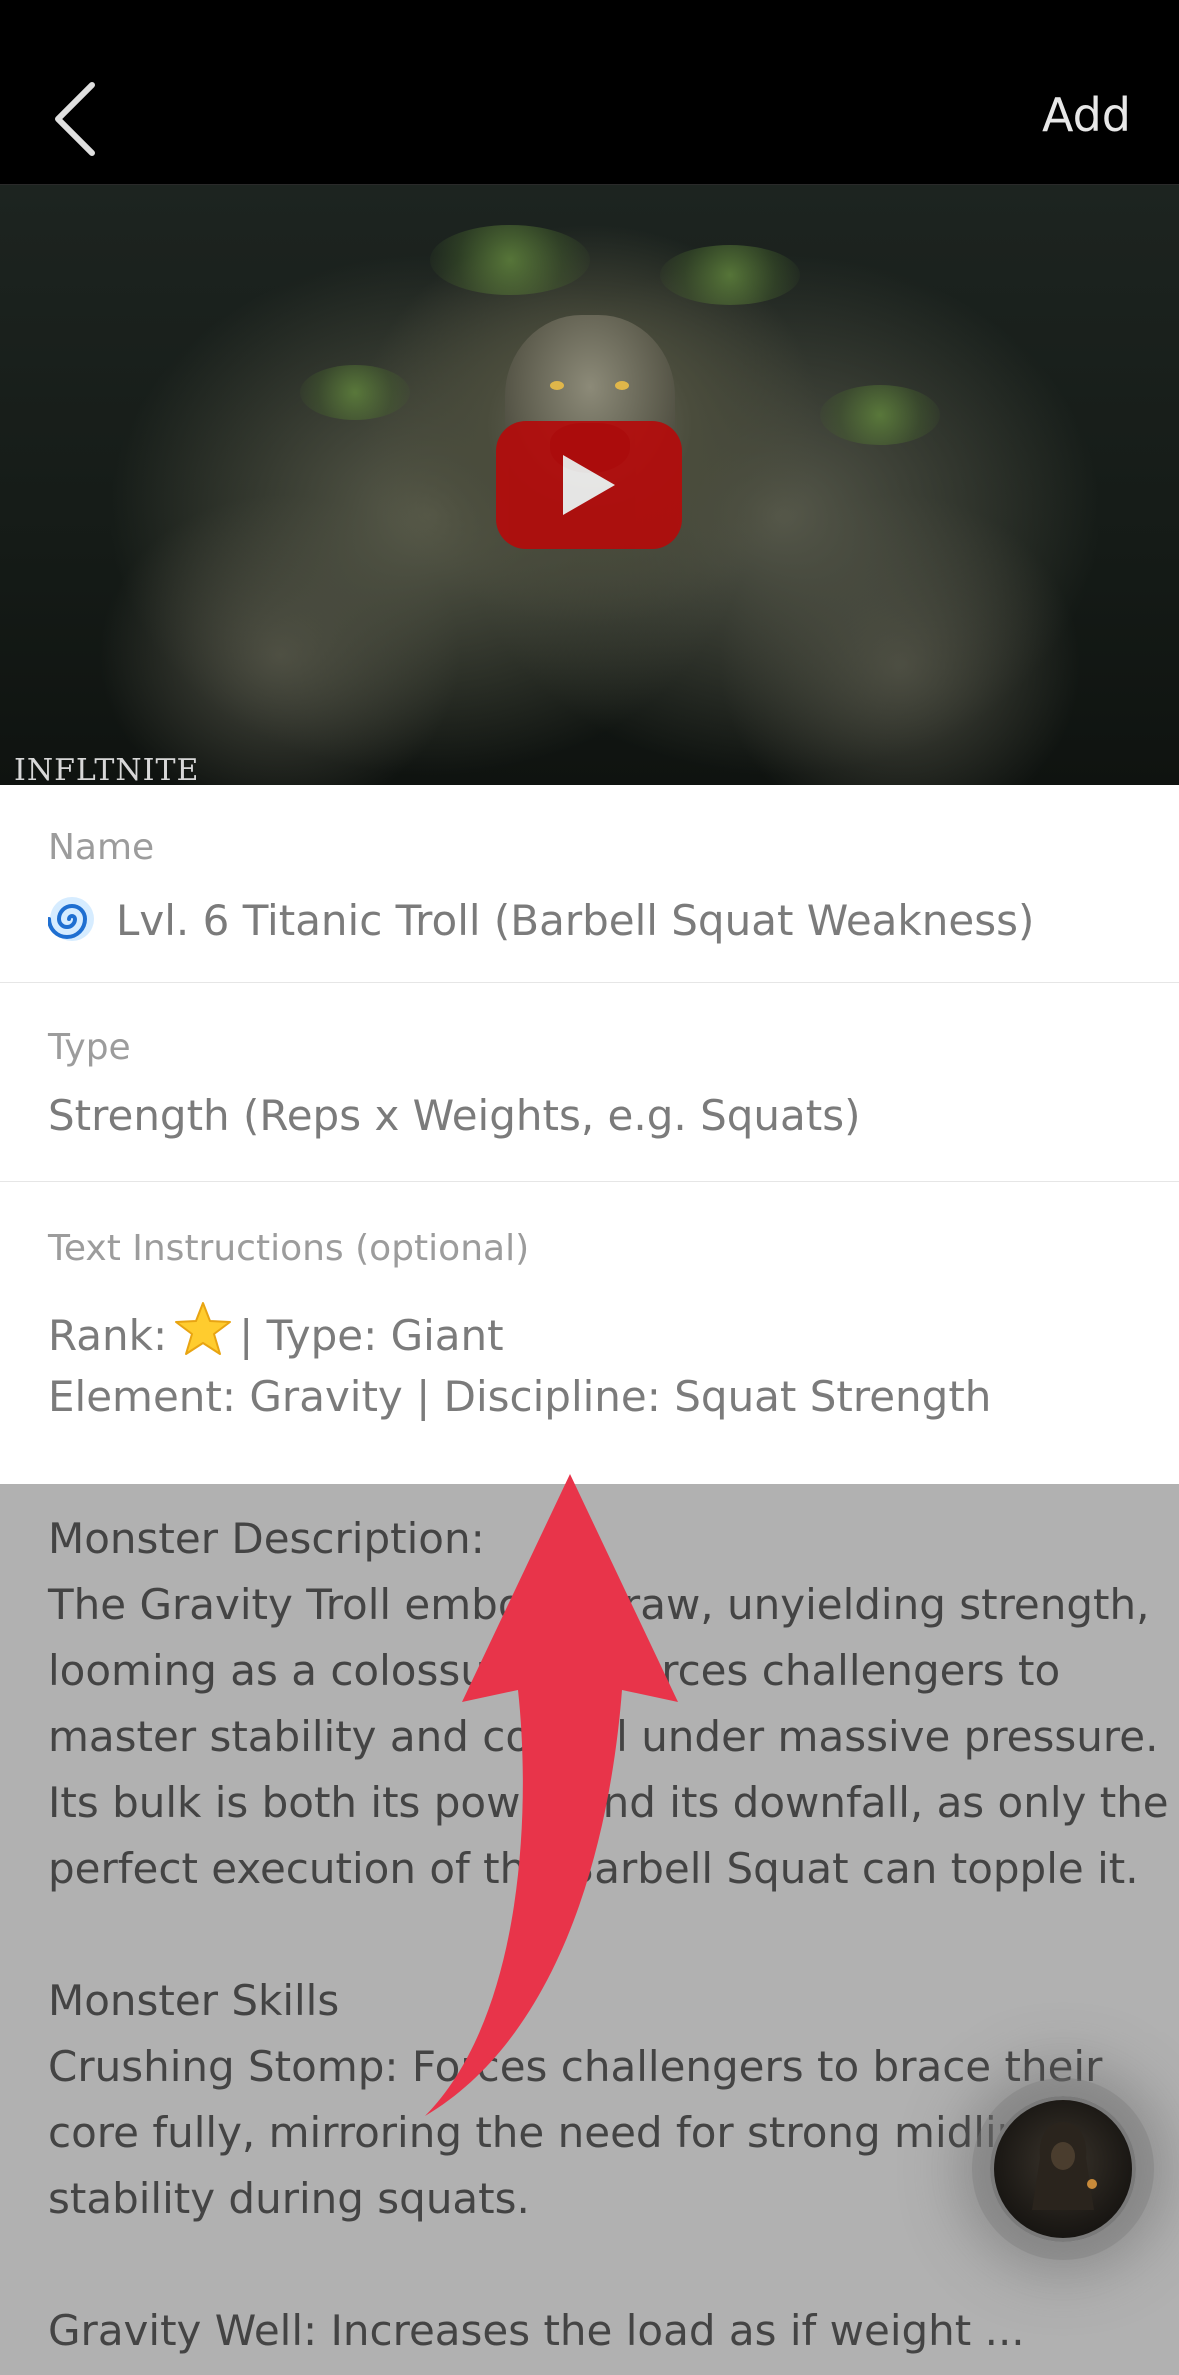  What do you see at coordinates (551, 1795) in the screenshot?
I see `swipe-up-arrow-icon` at bounding box center [551, 1795].